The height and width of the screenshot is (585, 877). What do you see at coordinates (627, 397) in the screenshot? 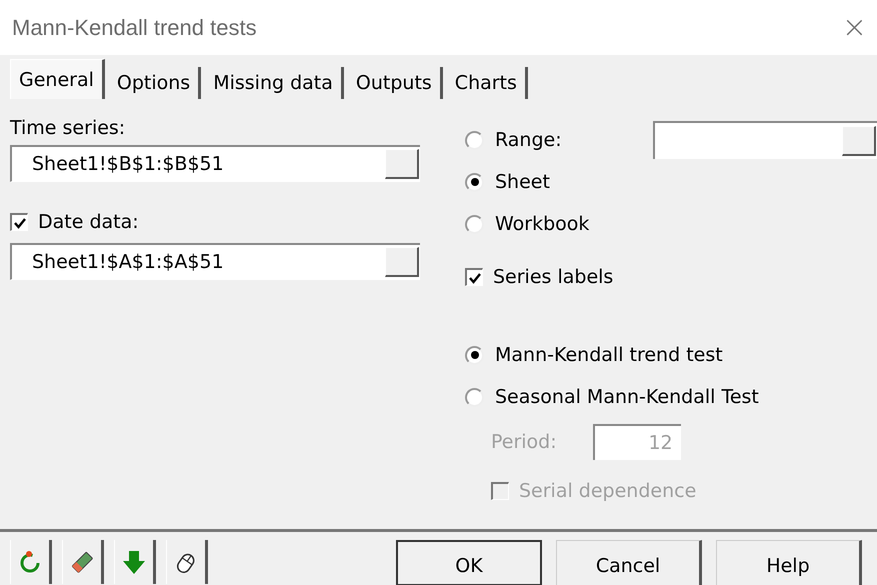
I see `radio-label: Seasonal Mann-Kendall Test` at bounding box center [627, 397].